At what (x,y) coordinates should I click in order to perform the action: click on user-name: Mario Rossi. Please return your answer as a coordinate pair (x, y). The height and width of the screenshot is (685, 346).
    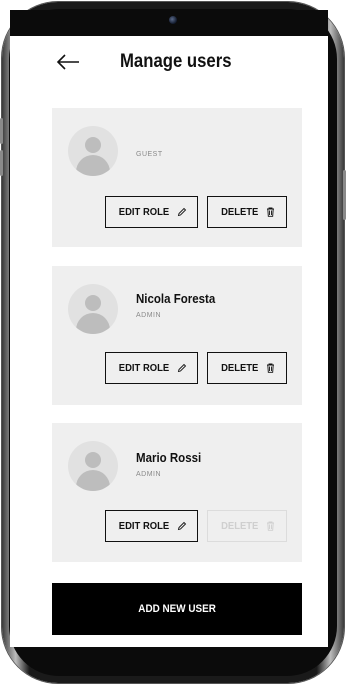
    Looking at the image, I should click on (169, 458).